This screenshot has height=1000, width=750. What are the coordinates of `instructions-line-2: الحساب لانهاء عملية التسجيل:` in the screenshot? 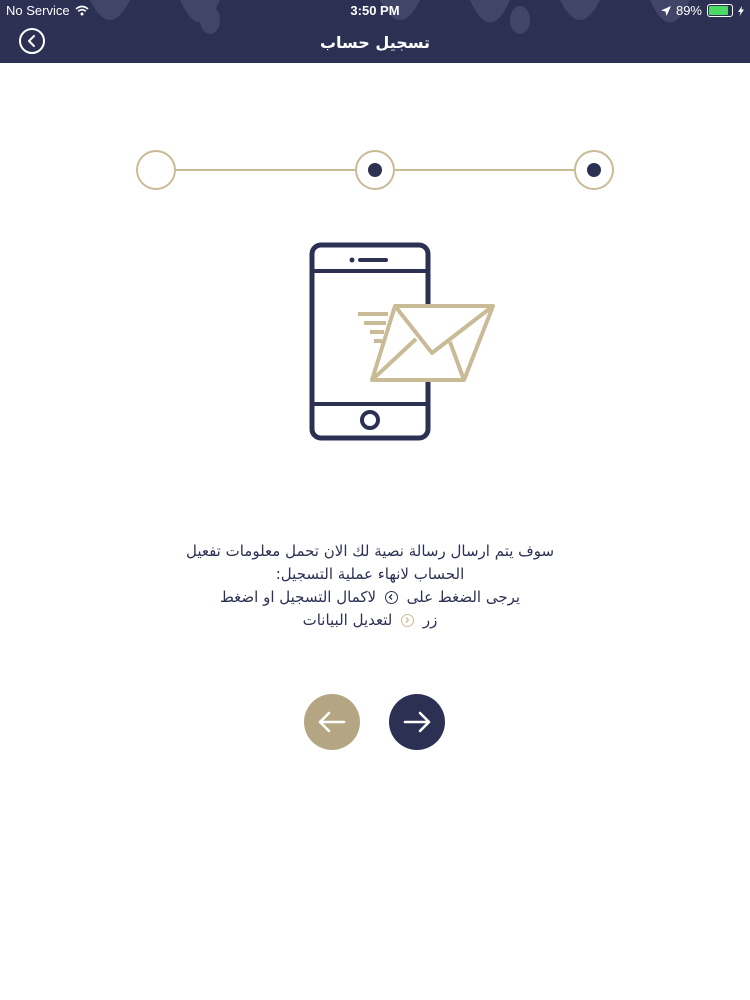 It's located at (370, 574).